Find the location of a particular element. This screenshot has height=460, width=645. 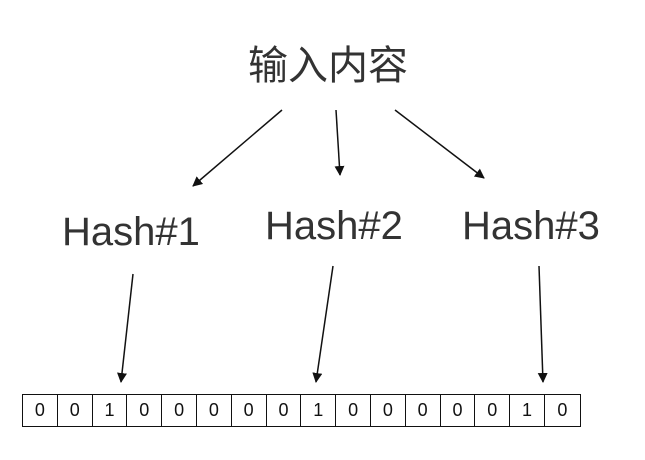

arrow-hash-1-to-bit is located at coordinates (125, 328).